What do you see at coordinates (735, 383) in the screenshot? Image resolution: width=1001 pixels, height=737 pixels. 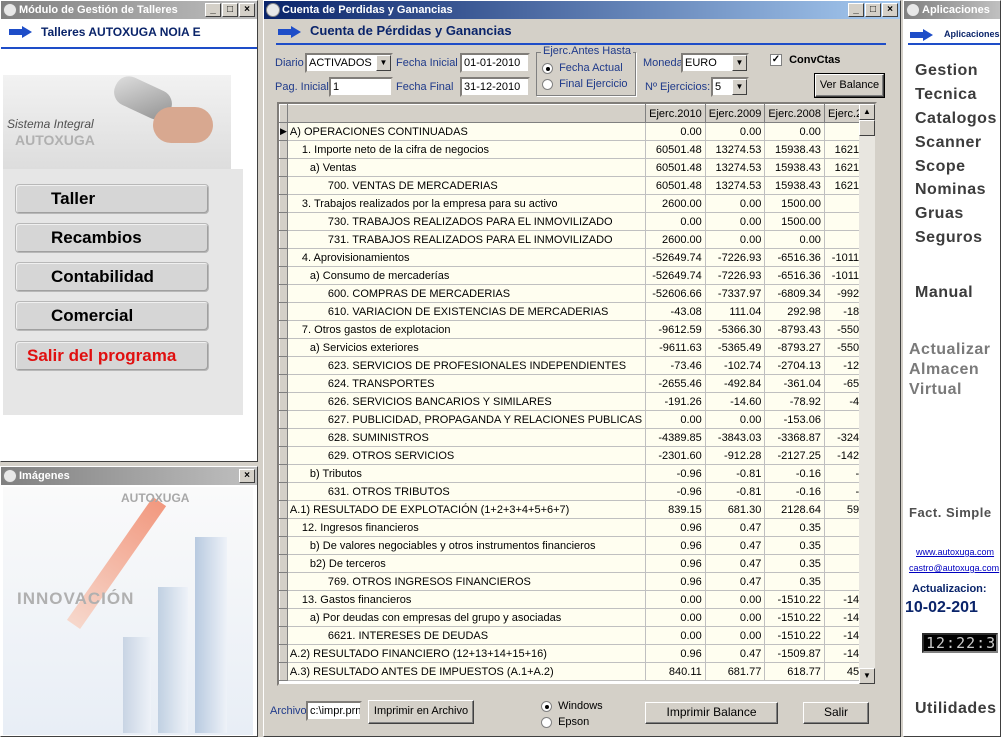 I see `value-cell: -492.84` at bounding box center [735, 383].